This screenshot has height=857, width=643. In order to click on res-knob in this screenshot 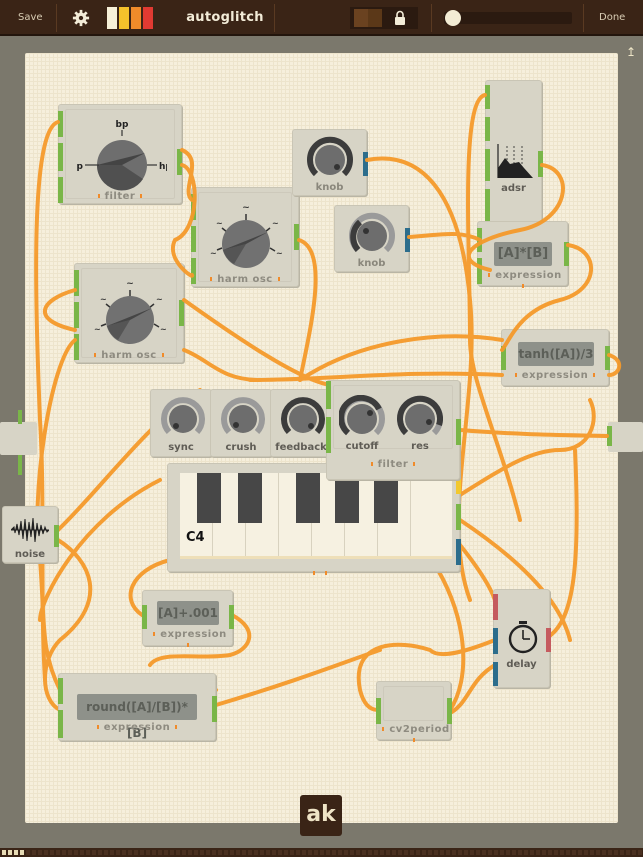, I will do `click(420, 418)`.